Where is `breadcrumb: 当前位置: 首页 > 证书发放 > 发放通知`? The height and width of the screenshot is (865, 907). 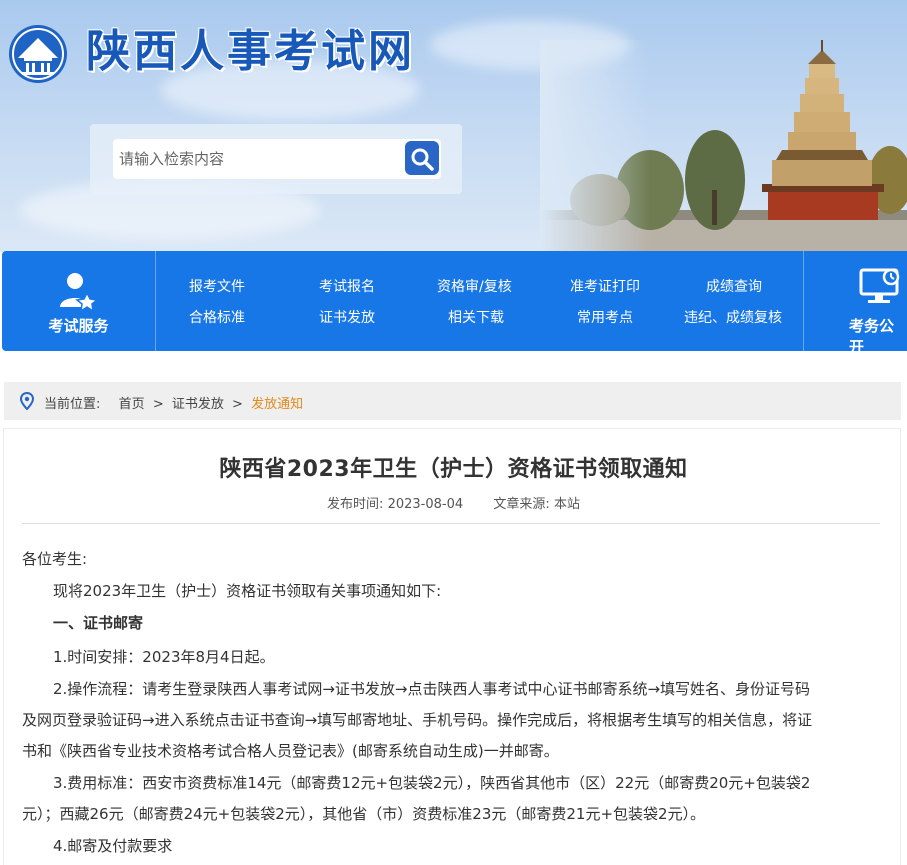 breadcrumb: 当前位置: 首页 > 证书发放 > 发放通知 is located at coordinates (452, 401).